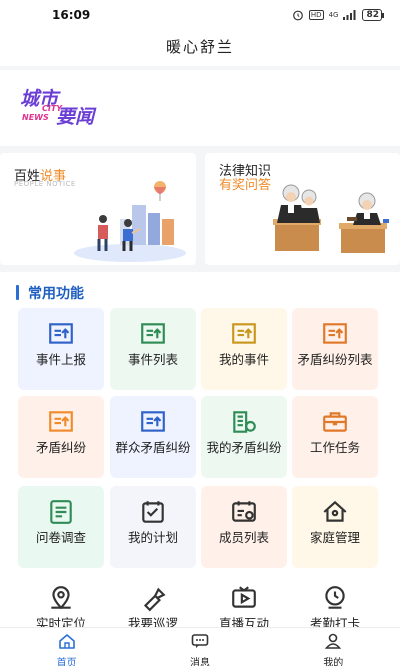 The height and width of the screenshot is (666, 400). Describe the element at coordinates (244, 447) in the screenshot. I see `function-tile-label: 我的矛盾纠纷` at that location.